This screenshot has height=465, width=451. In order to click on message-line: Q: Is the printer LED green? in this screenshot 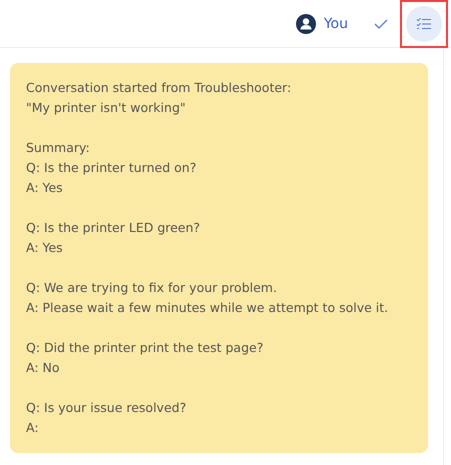, I will do `click(114, 228)`.